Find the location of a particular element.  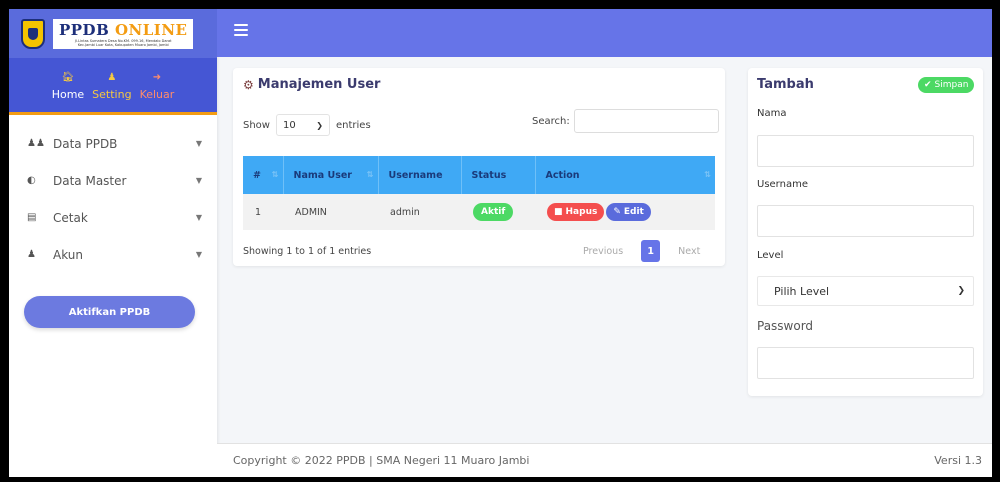

cell-action: ■ Hapus ✎ Edit is located at coordinates (625, 212).